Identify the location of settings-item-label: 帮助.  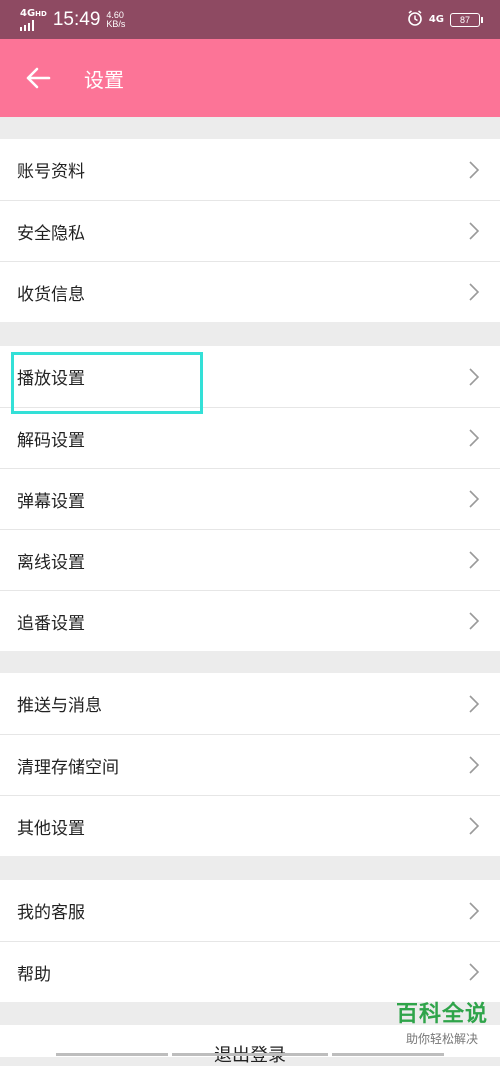
(34, 974).